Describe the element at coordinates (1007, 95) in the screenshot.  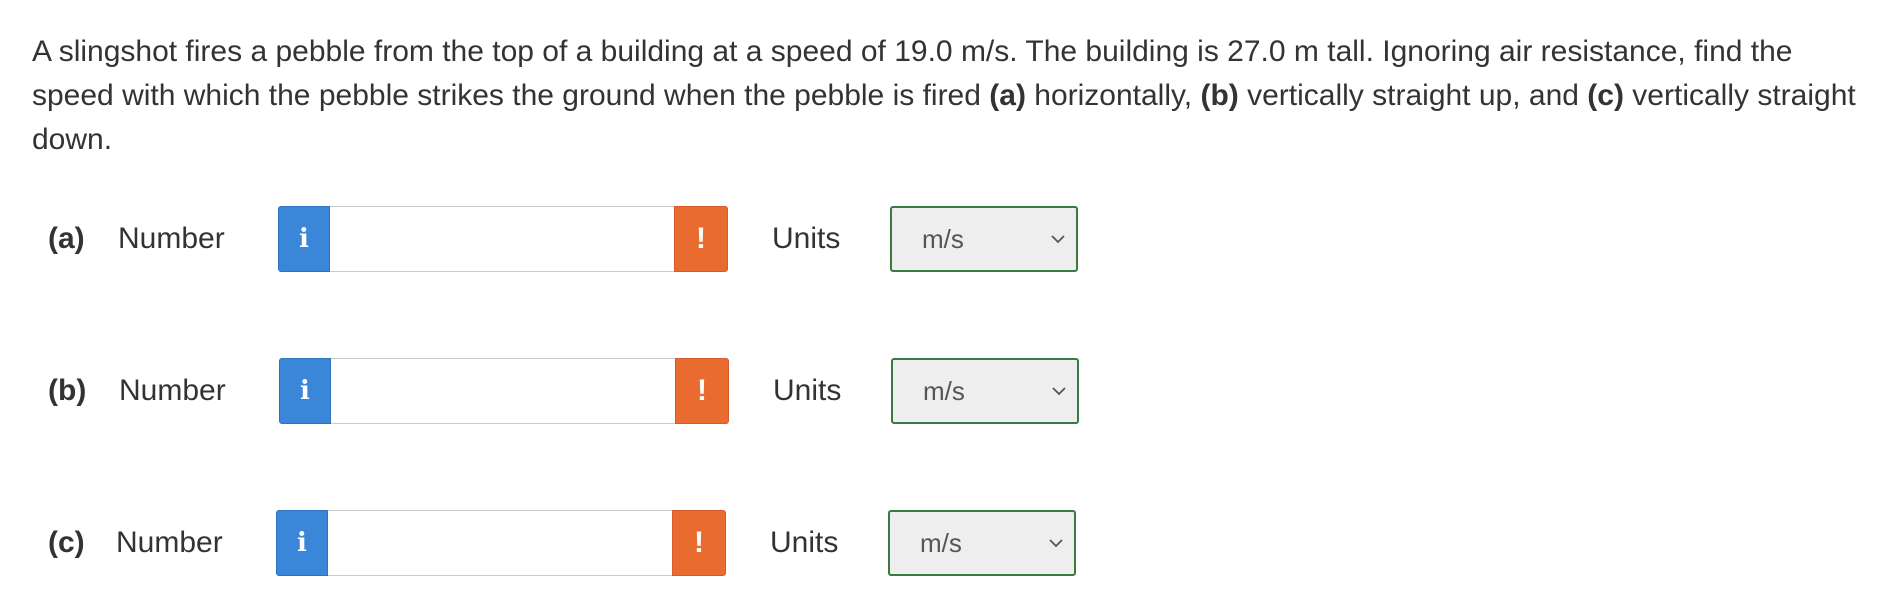
I see `part-a-ref: (a)` at that location.